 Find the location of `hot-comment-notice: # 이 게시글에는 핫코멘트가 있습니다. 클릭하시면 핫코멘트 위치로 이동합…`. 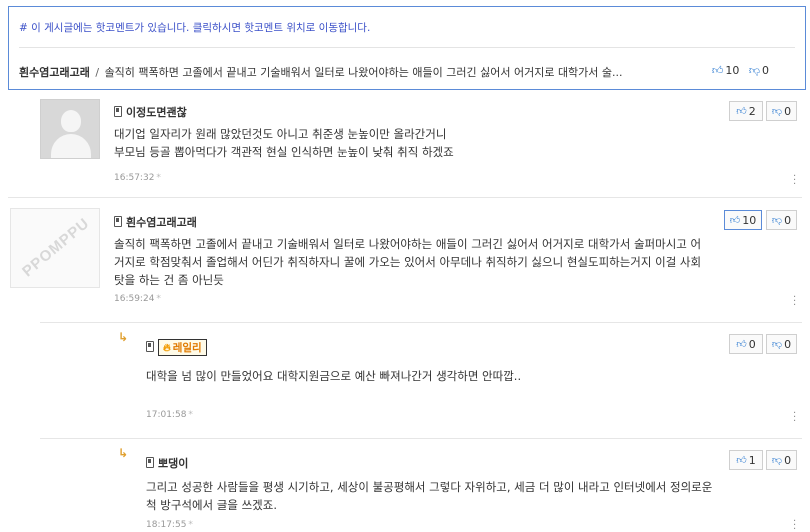

hot-comment-notice: # 이 게시글에는 핫코멘트가 있습니다. 클릭하시면 핫코멘트 위치로 이동합… is located at coordinates (194, 27).